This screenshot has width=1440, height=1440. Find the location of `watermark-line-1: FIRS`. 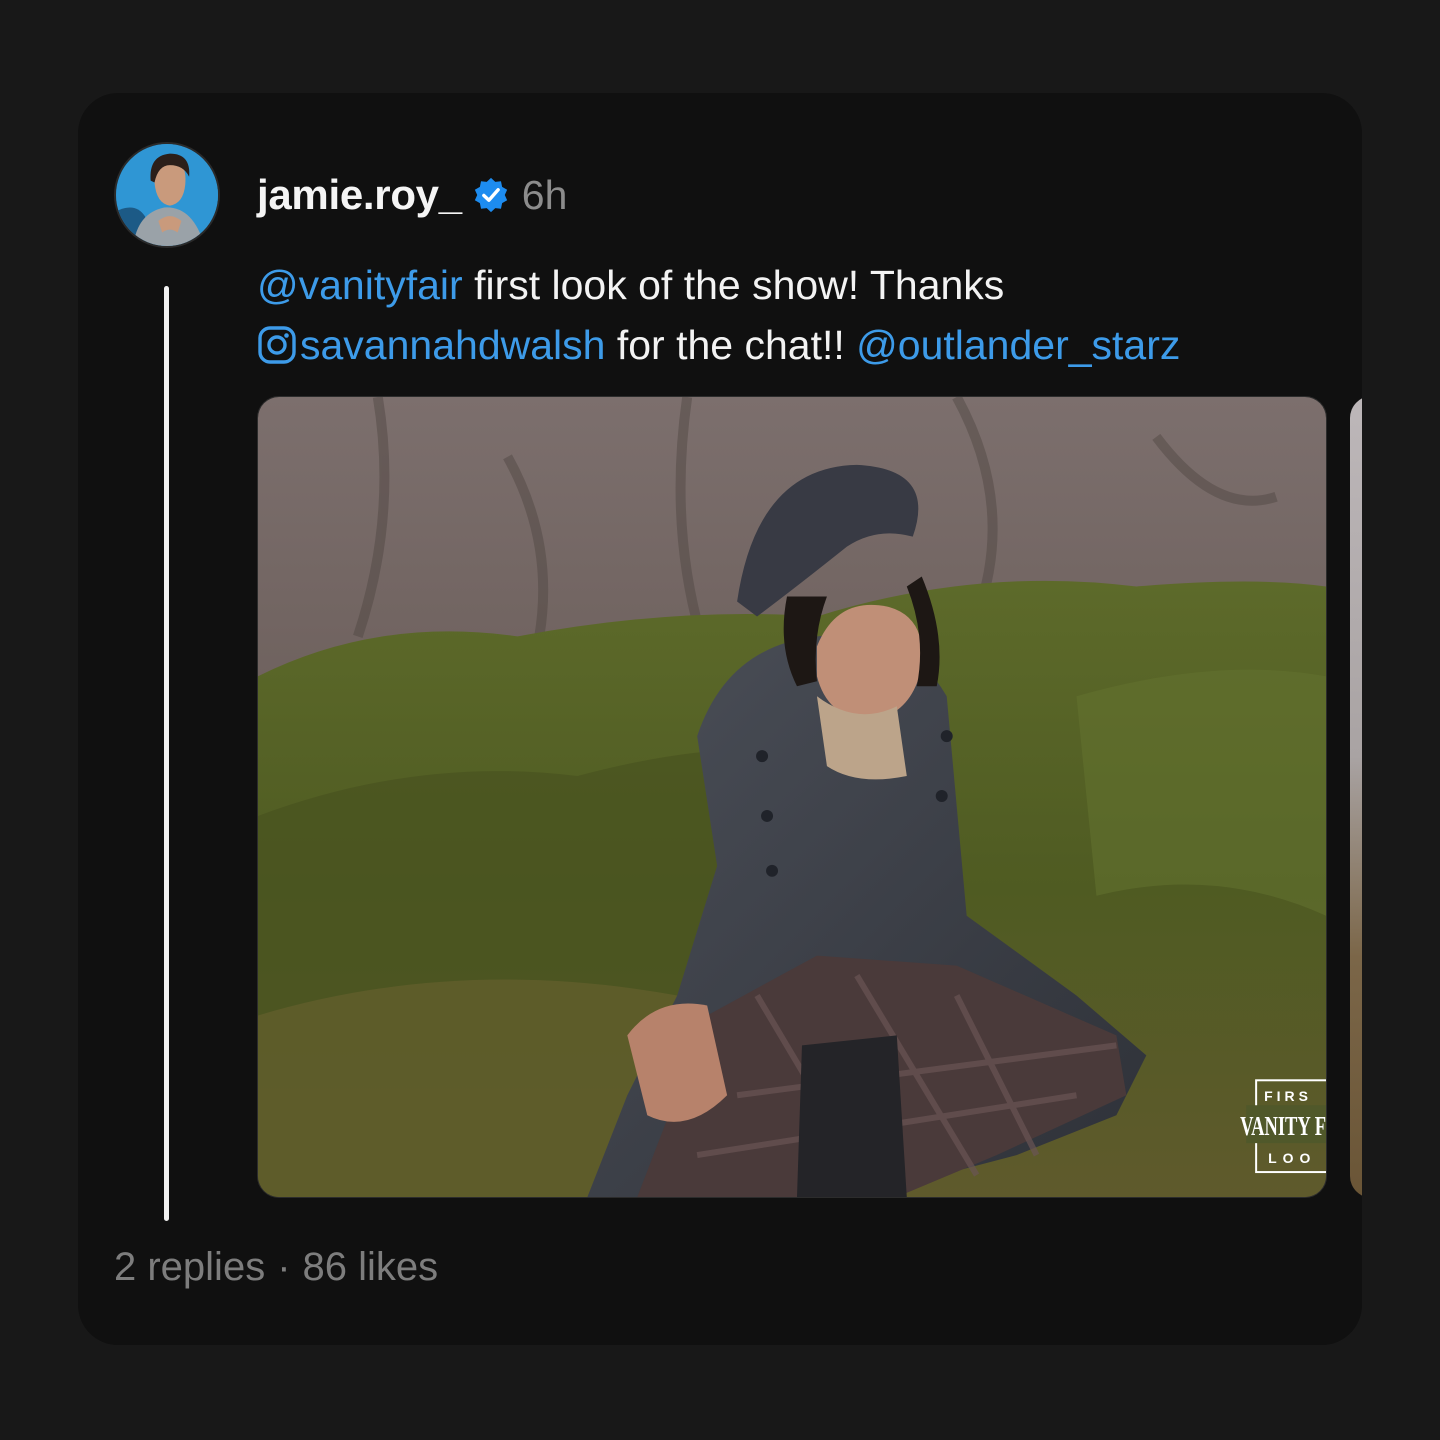

watermark-line-1: FIRS is located at coordinates (1288, 1096).